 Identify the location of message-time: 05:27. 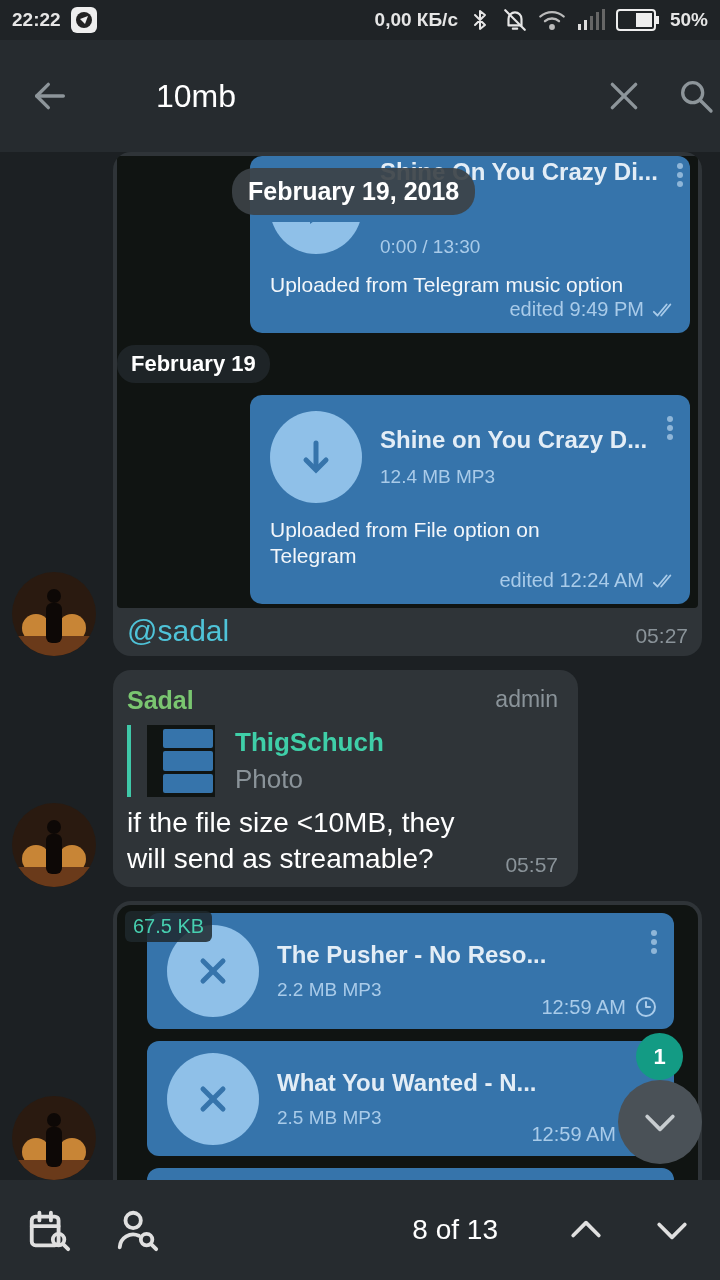
(661, 636).